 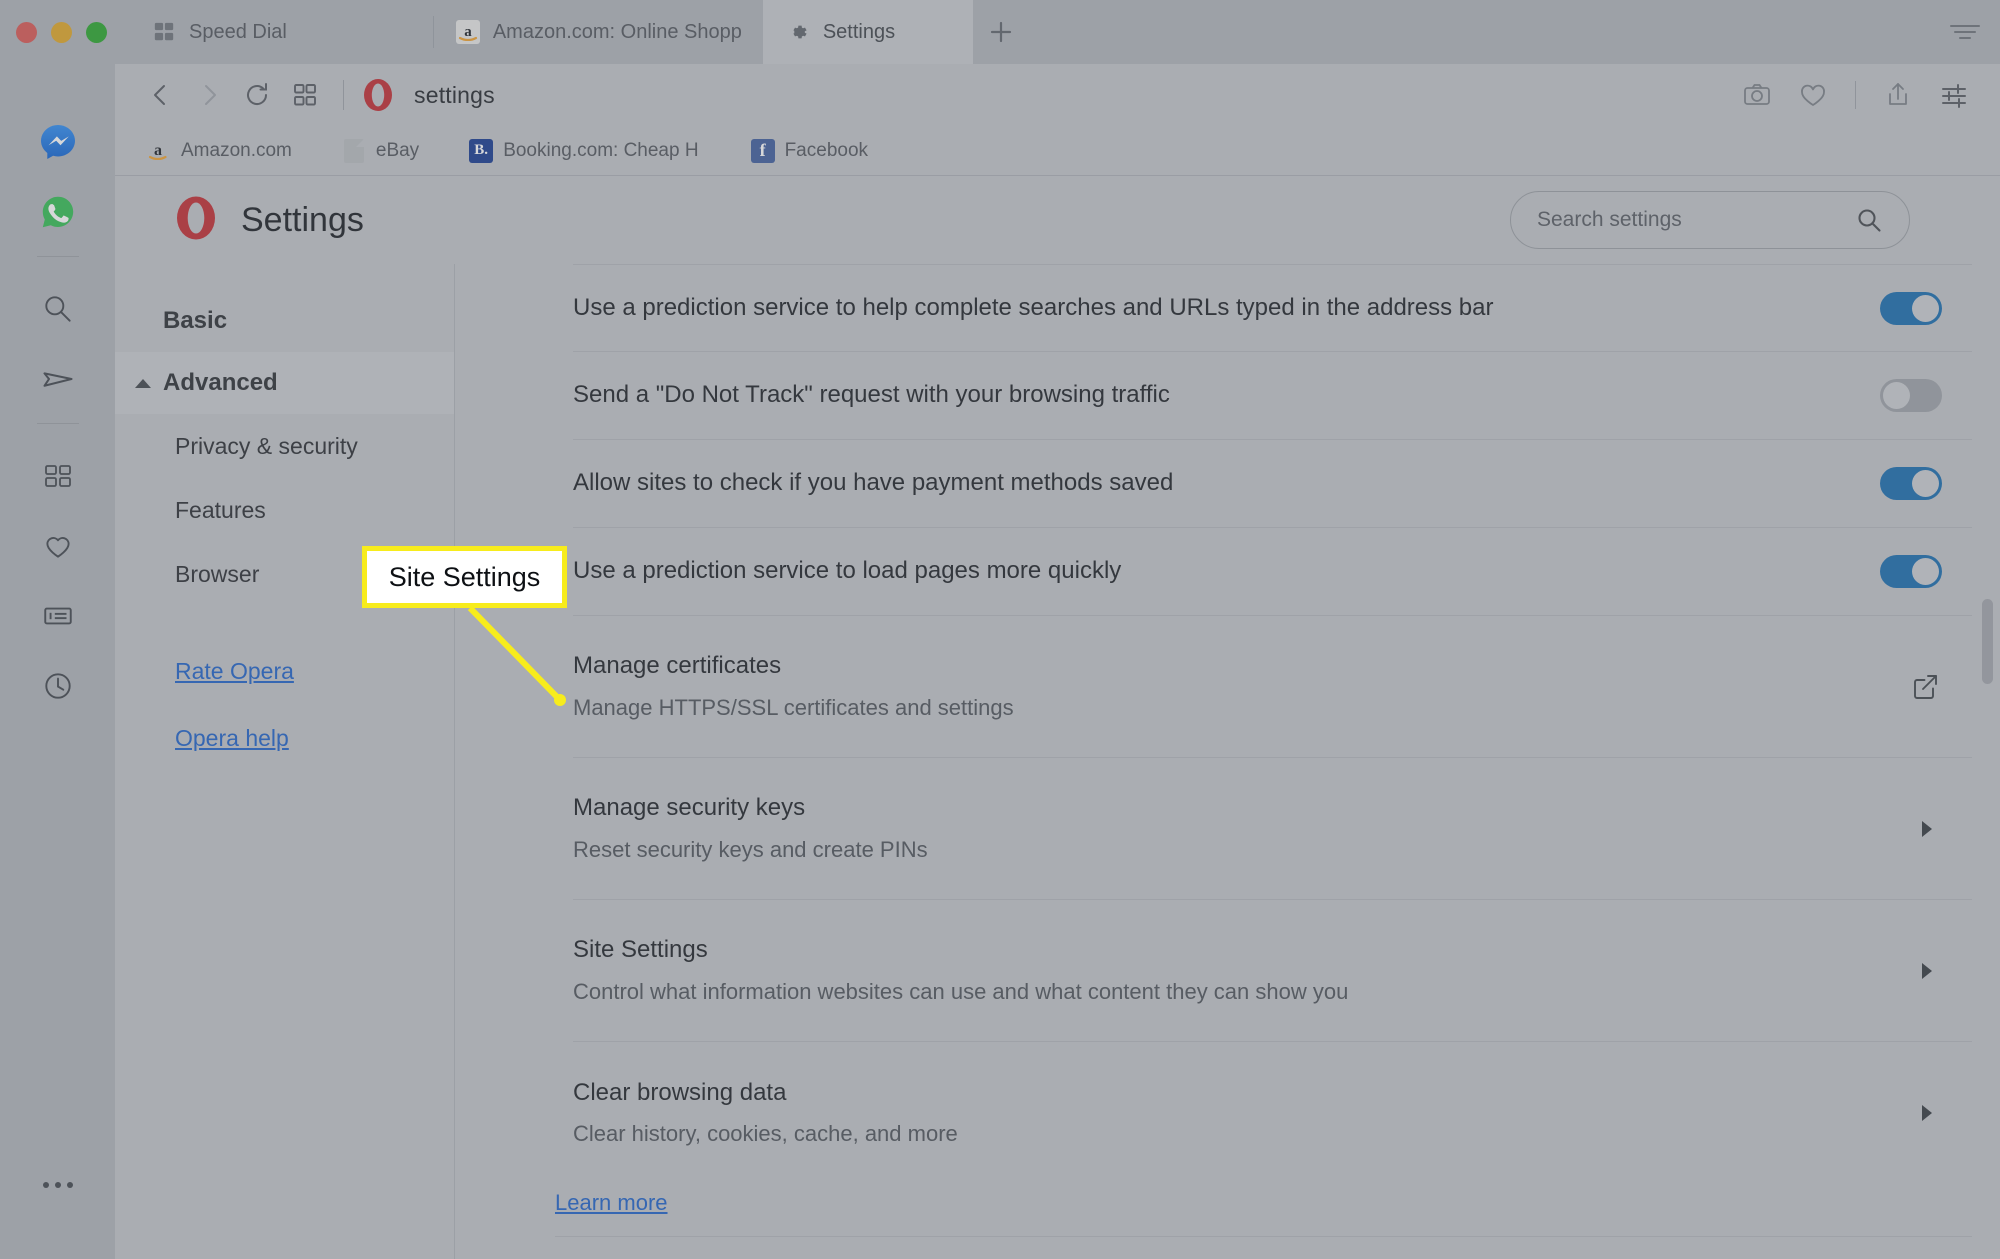 I want to click on bookmark-booking: B. Booking.com: Cheap H, so click(x=583, y=151).